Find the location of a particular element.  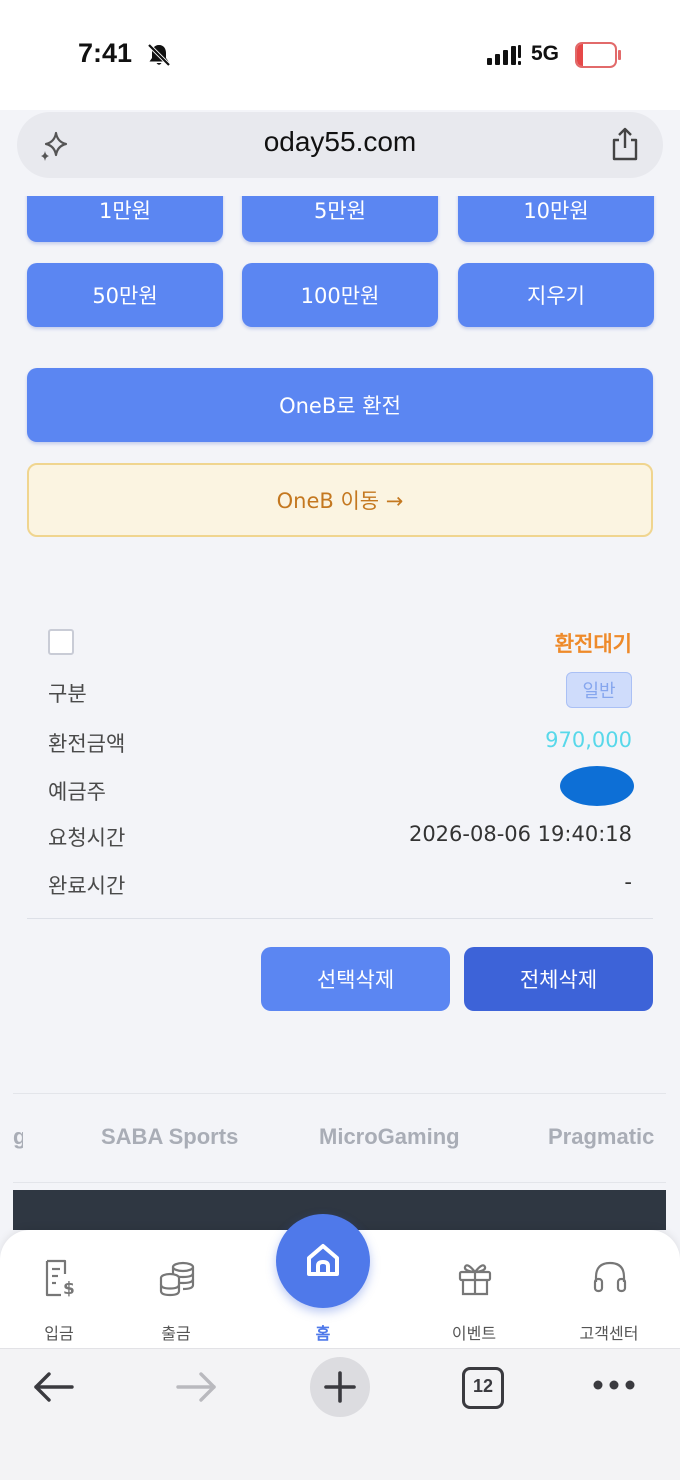

home-icon is located at coordinates (323, 1260).